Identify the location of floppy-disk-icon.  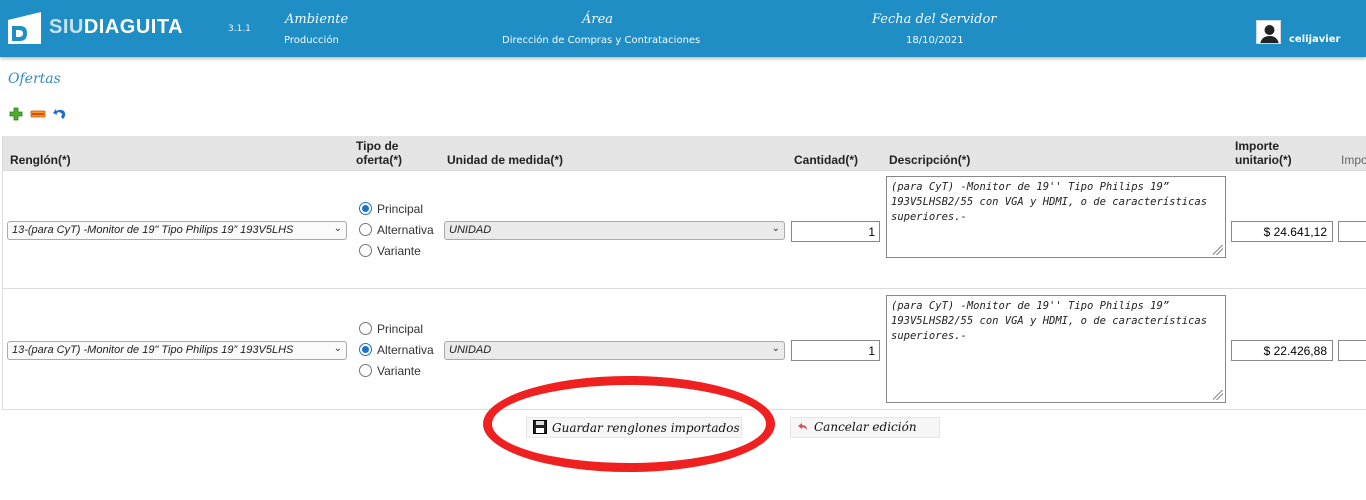
(540, 427).